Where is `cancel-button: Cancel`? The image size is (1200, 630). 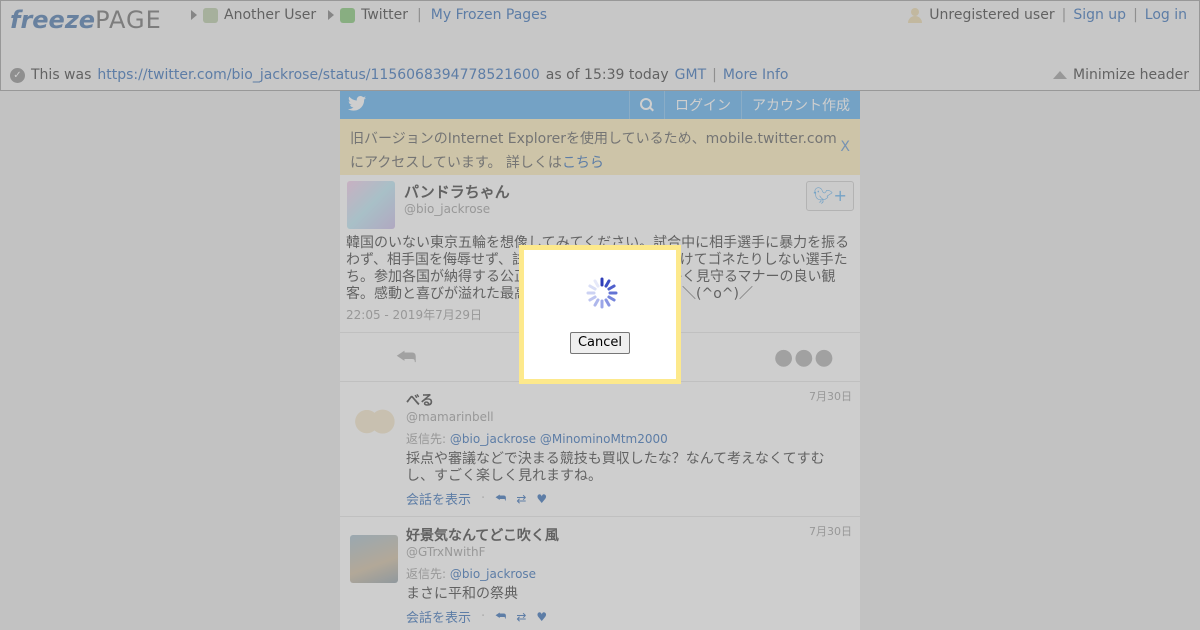 cancel-button: Cancel is located at coordinates (600, 343).